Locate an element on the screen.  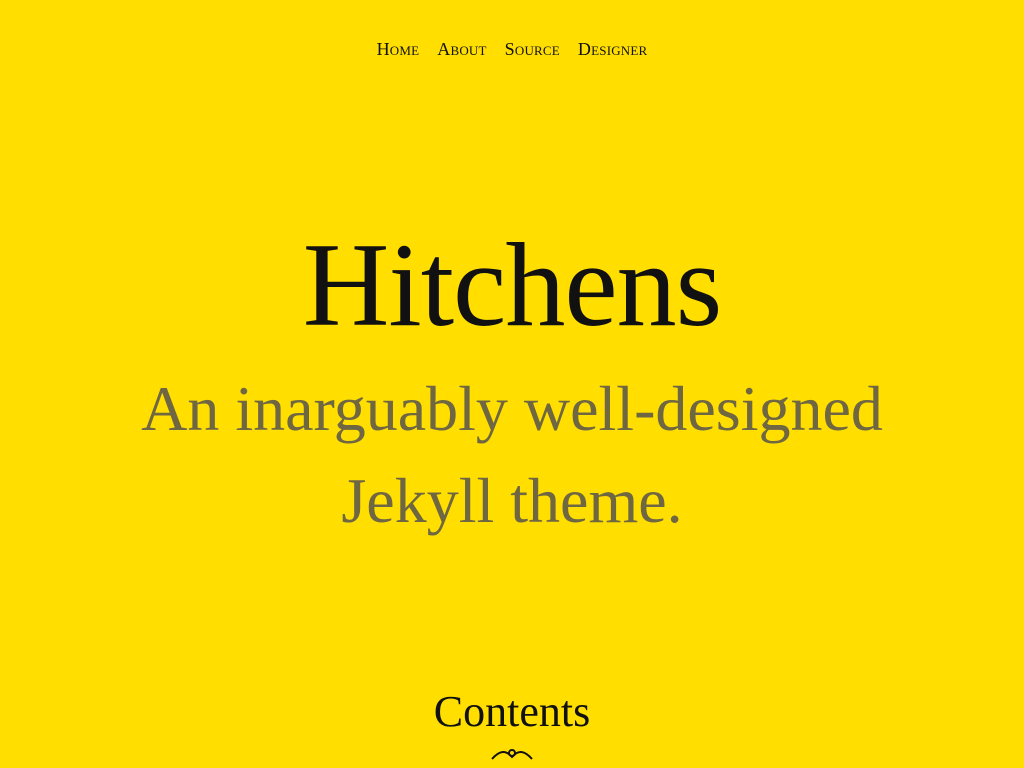
contents-section: Contents is located at coordinates (512, 728).